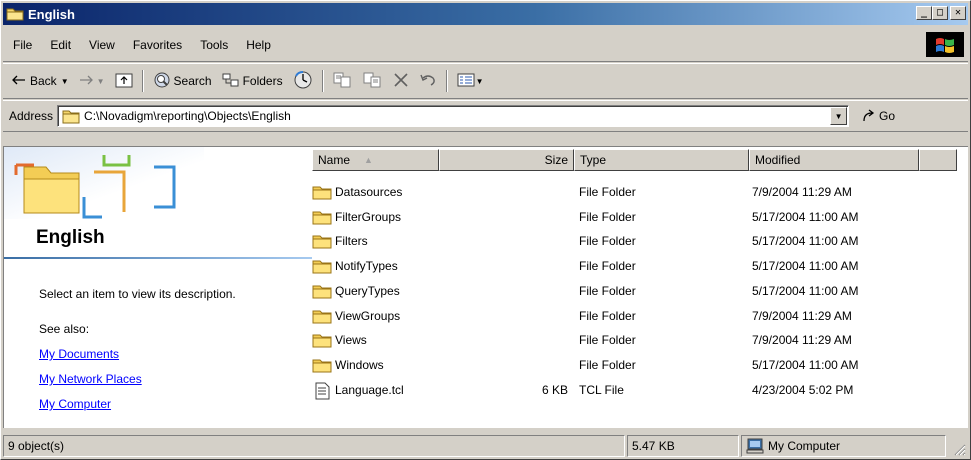 This screenshot has height=460, width=971. Describe the element at coordinates (314, 446) in the screenshot. I see `status-objects: 9 object(s)` at that location.